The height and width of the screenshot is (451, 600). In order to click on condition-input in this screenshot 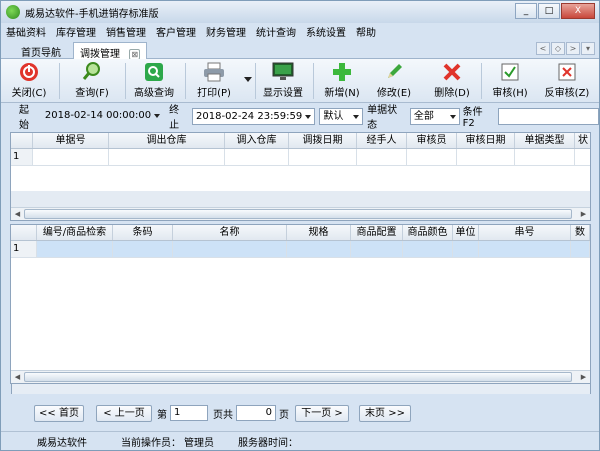, I will do `click(548, 116)`.